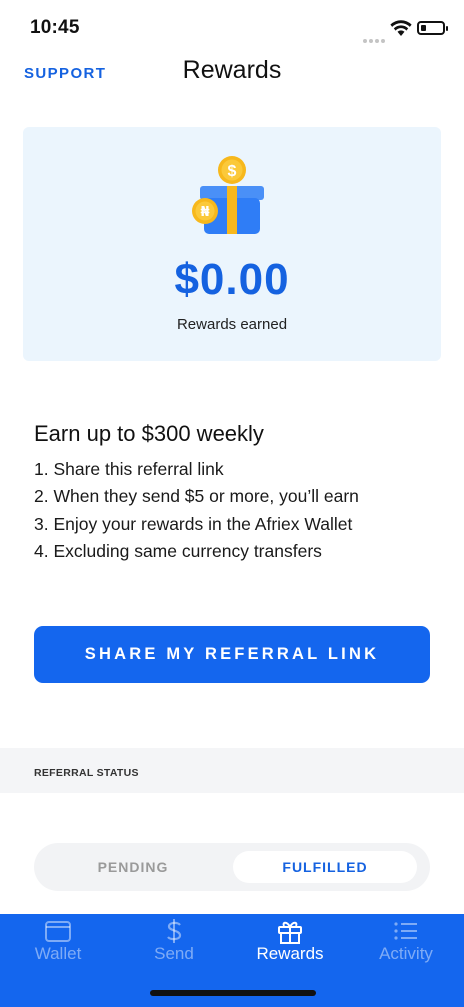 The height and width of the screenshot is (1007, 464). I want to click on wallet-icon, so click(58, 931).